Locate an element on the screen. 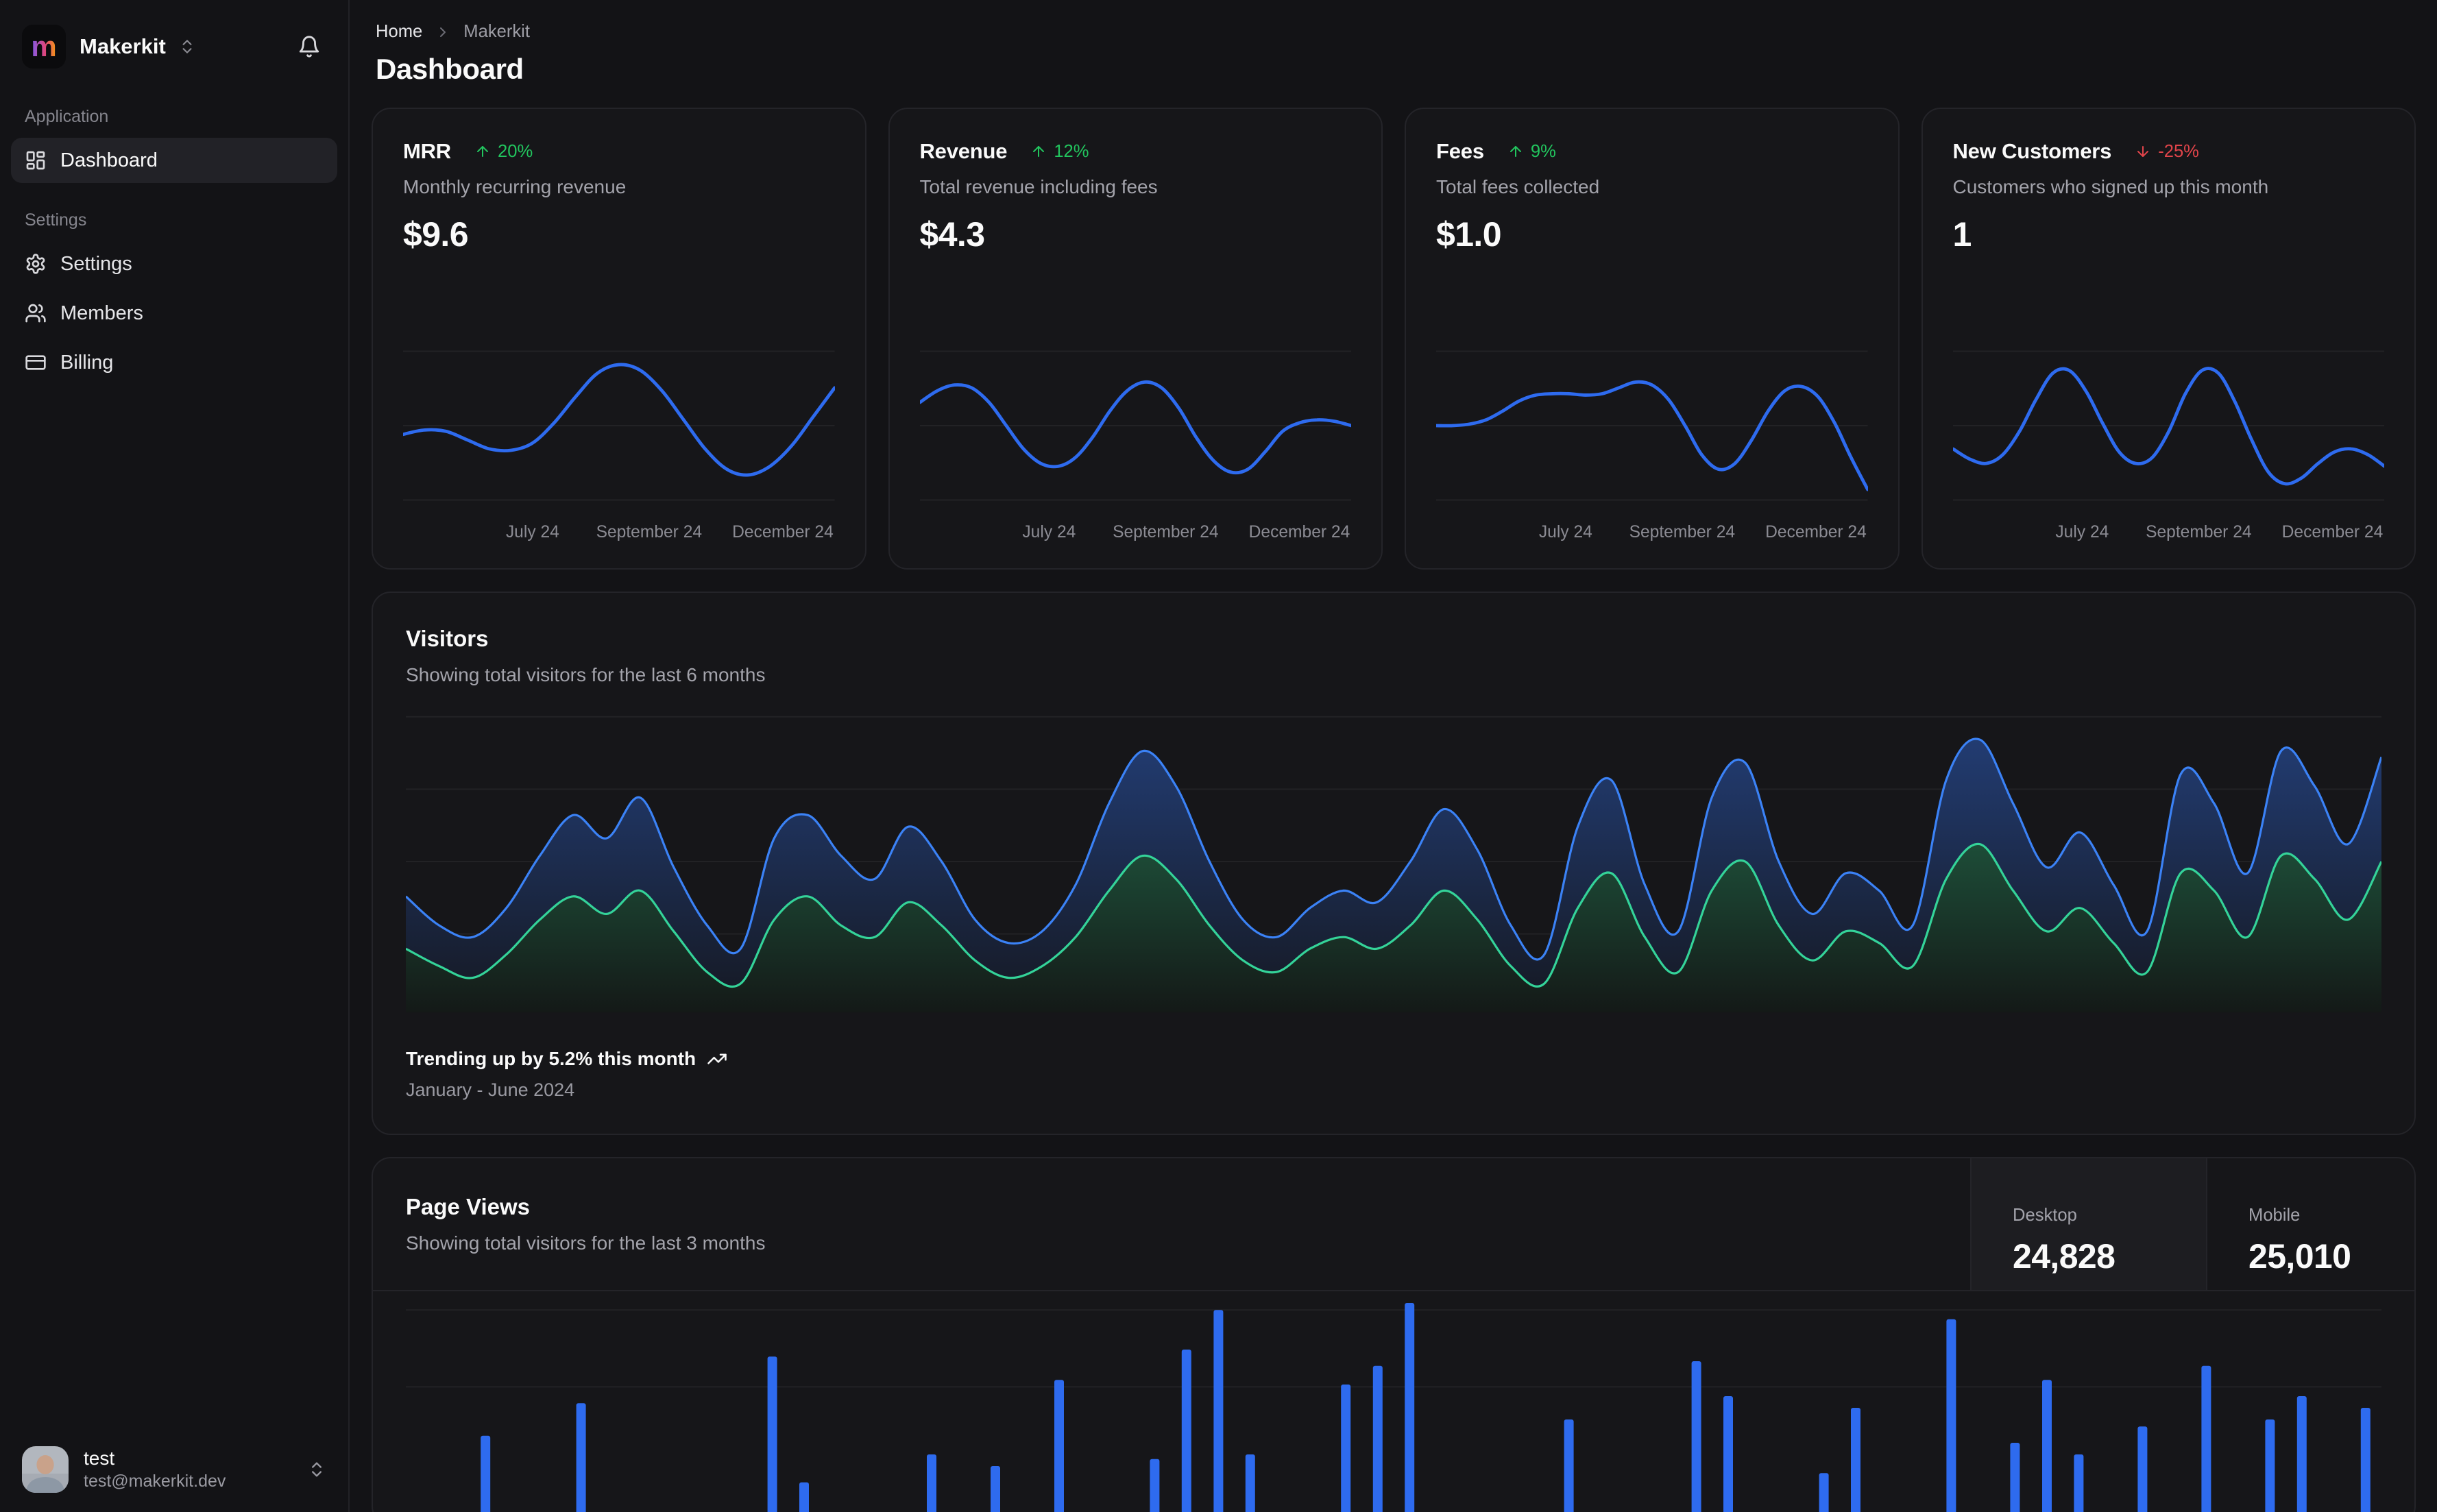 The width and height of the screenshot is (2437, 1512). user-info: test test@makerkit.dev is located at coordinates (155, 1470).